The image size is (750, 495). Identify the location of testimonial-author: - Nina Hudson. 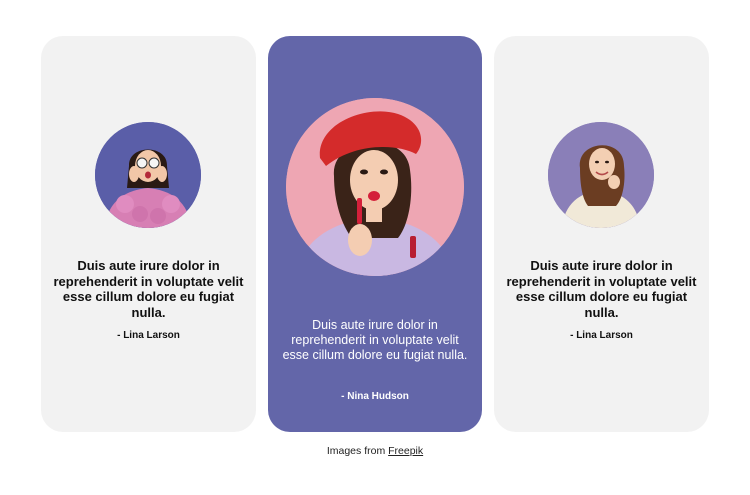
(375, 396).